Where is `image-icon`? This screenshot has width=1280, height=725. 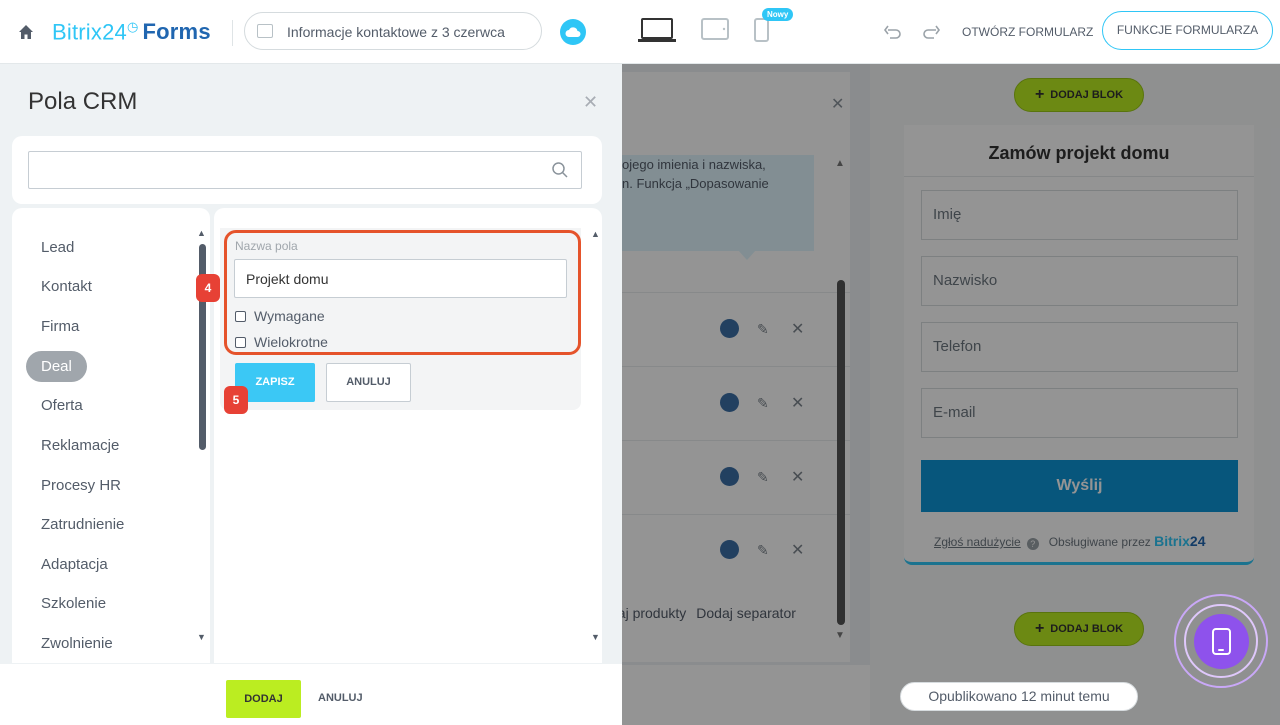 image-icon is located at coordinates (265, 31).